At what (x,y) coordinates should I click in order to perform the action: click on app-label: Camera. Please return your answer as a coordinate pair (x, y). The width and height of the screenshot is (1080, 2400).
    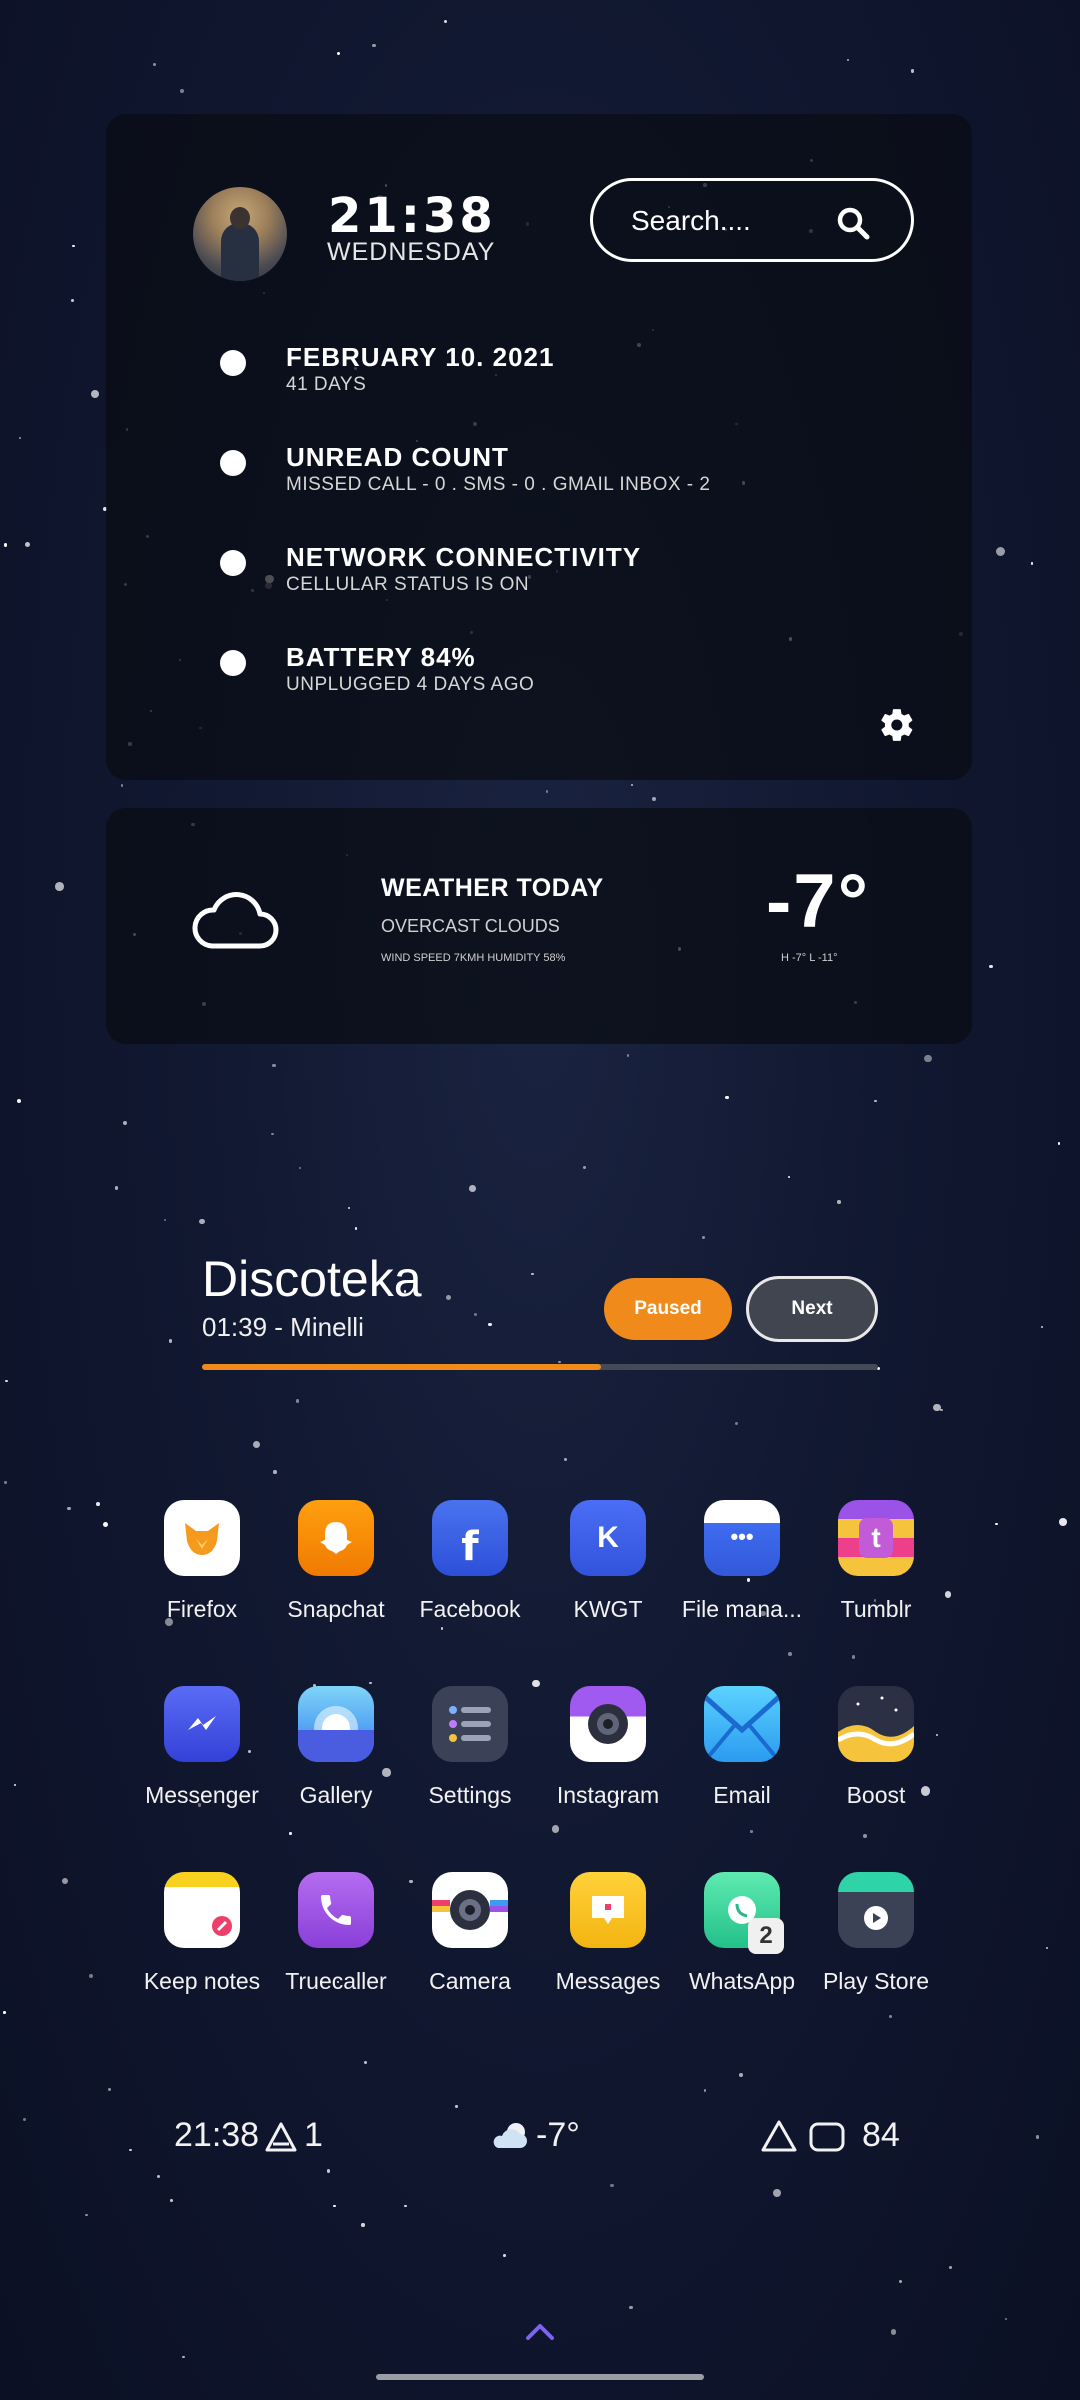
    Looking at the image, I should click on (470, 1981).